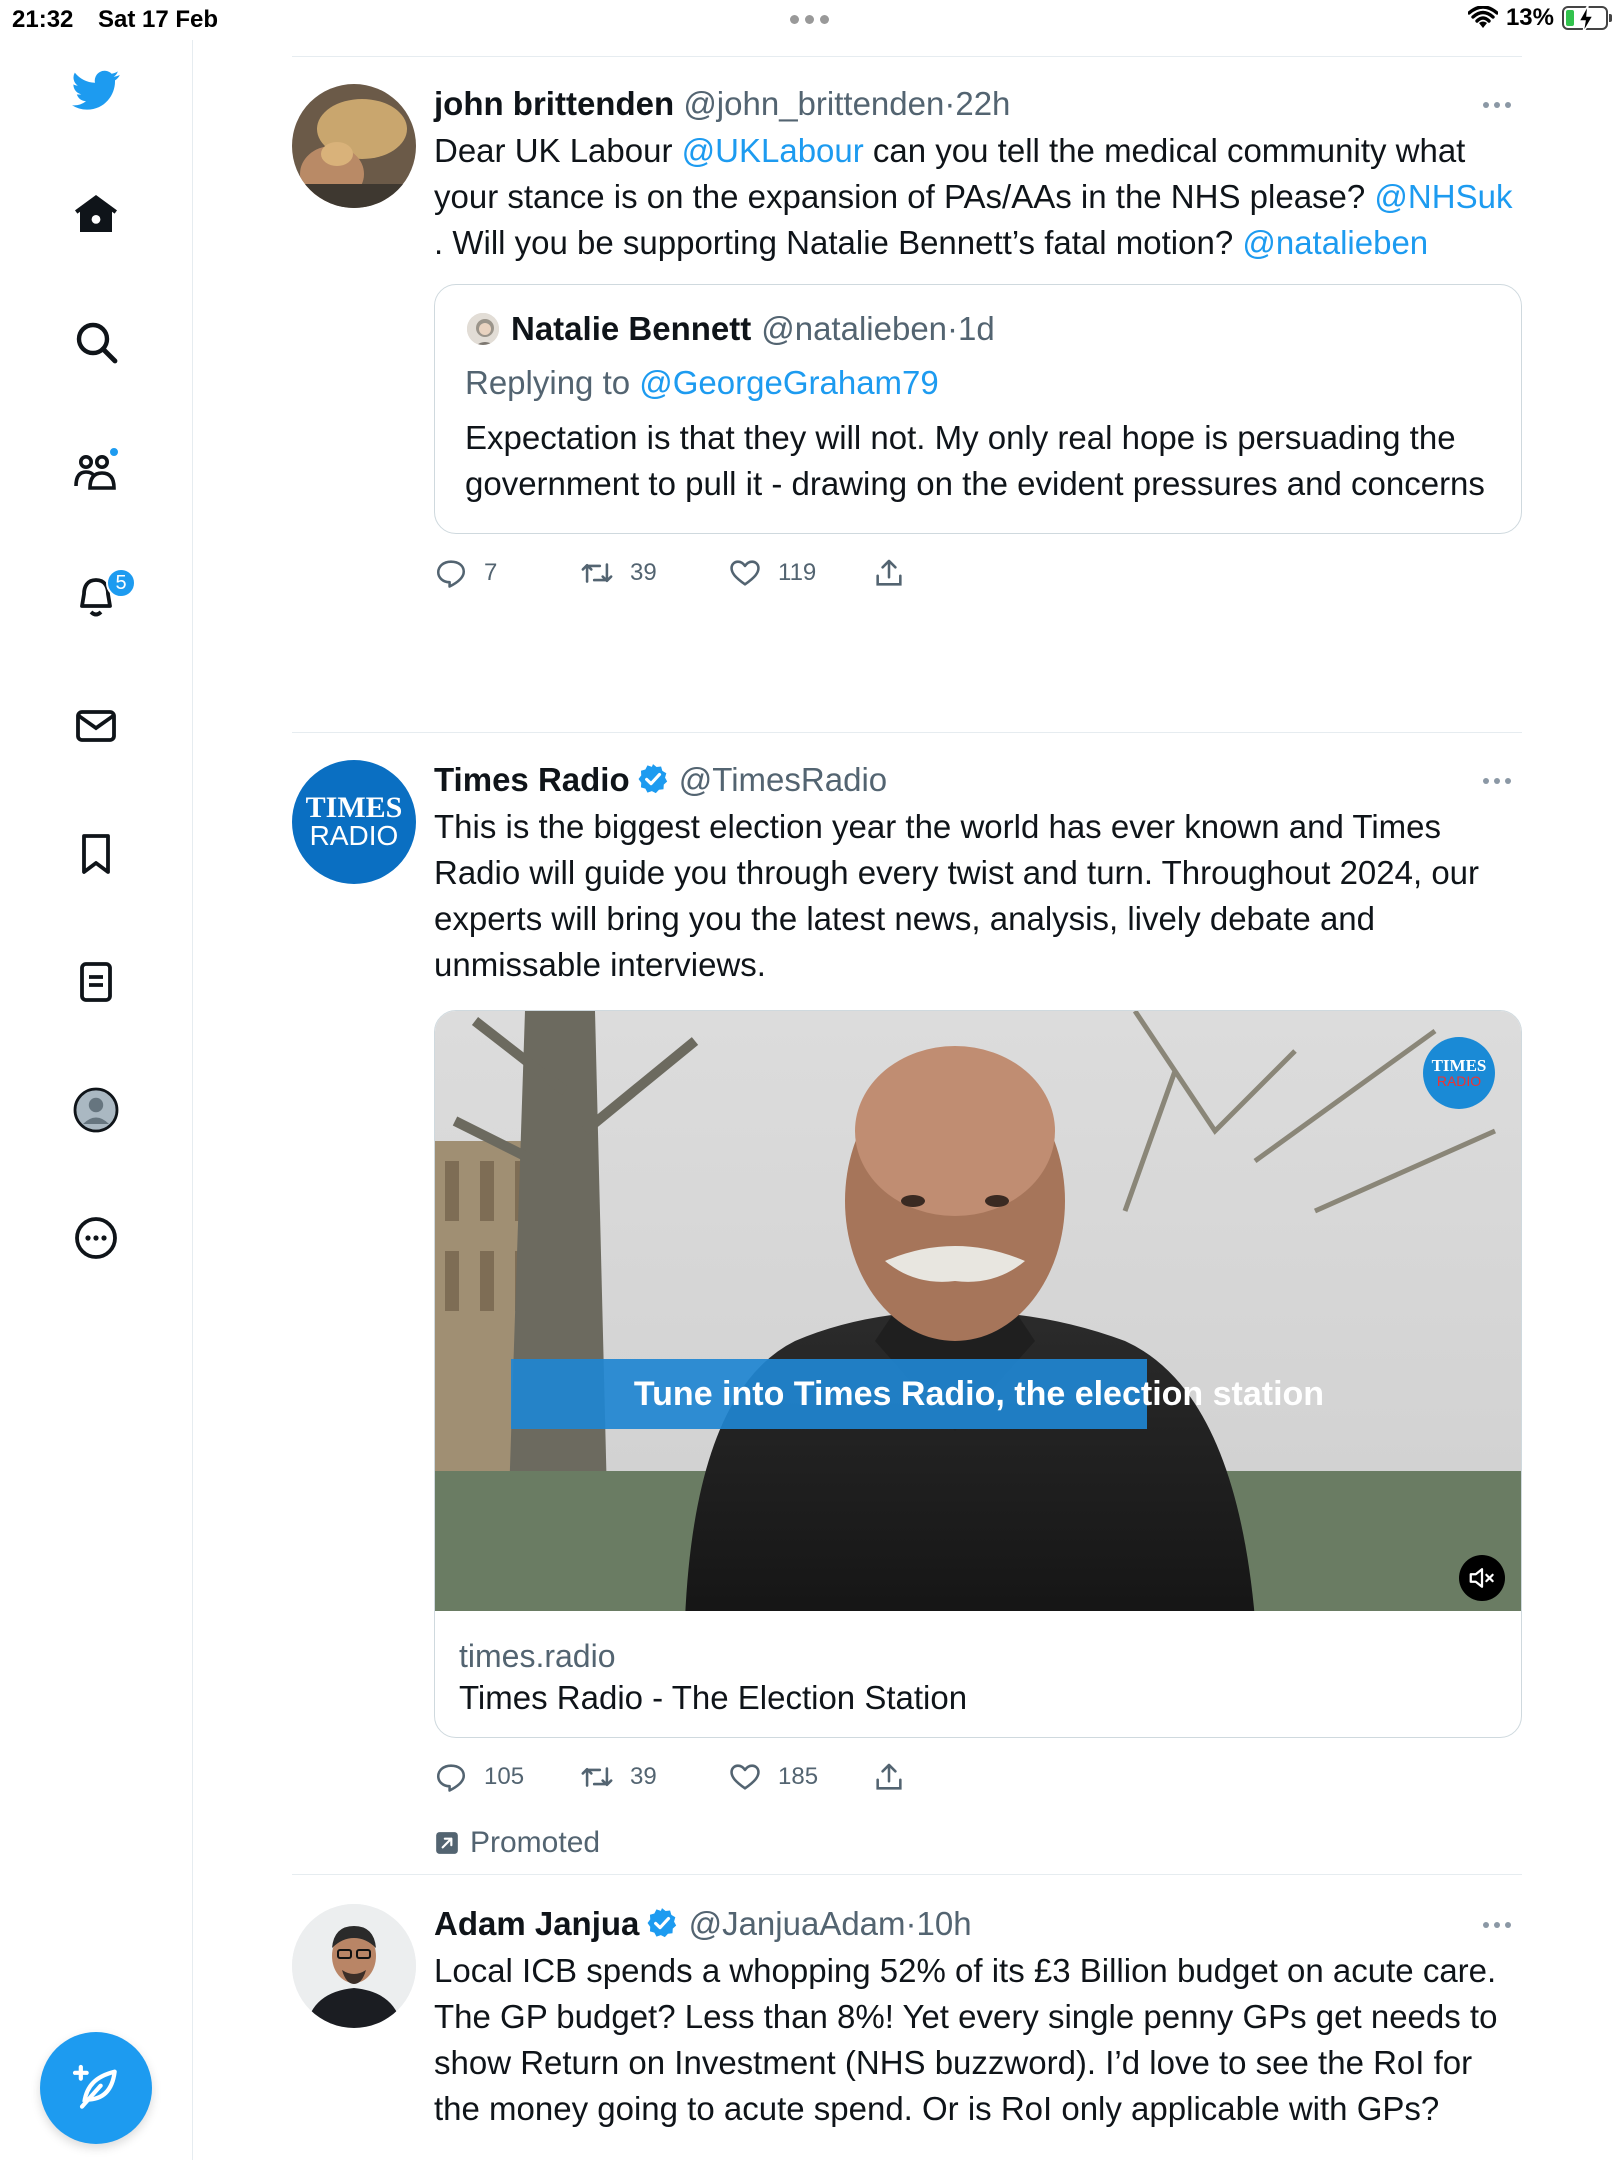 The image size is (1620, 2160). Describe the element at coordinates (1459, 1065) in the screenshot. I see `video-logo-text: TIMES` at that location.